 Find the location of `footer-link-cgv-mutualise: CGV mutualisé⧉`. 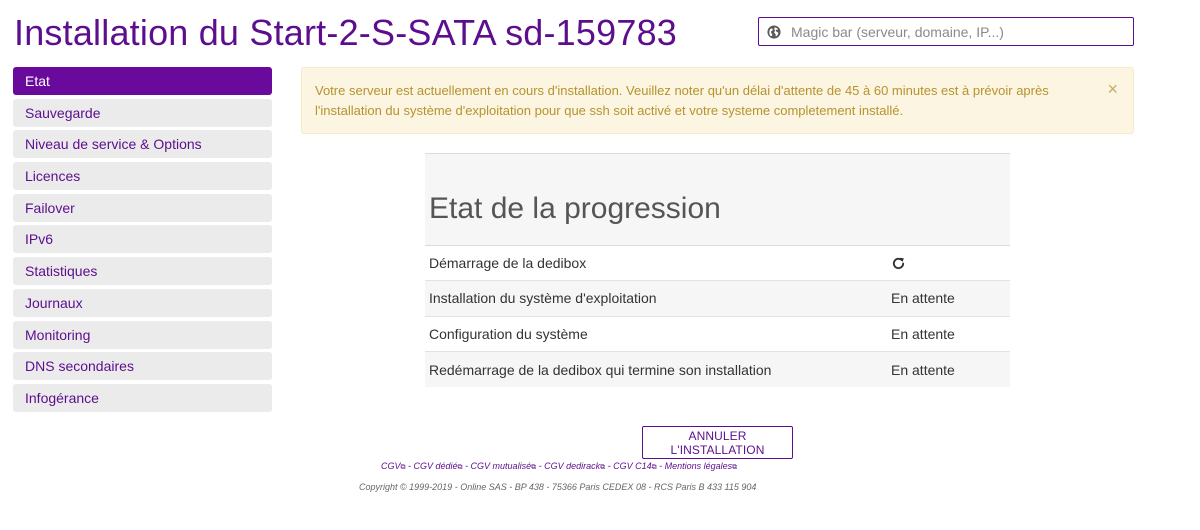

footer-link-cgv-mutualise: CGV mutualisé⧉ is located at coordinates (504, 466).